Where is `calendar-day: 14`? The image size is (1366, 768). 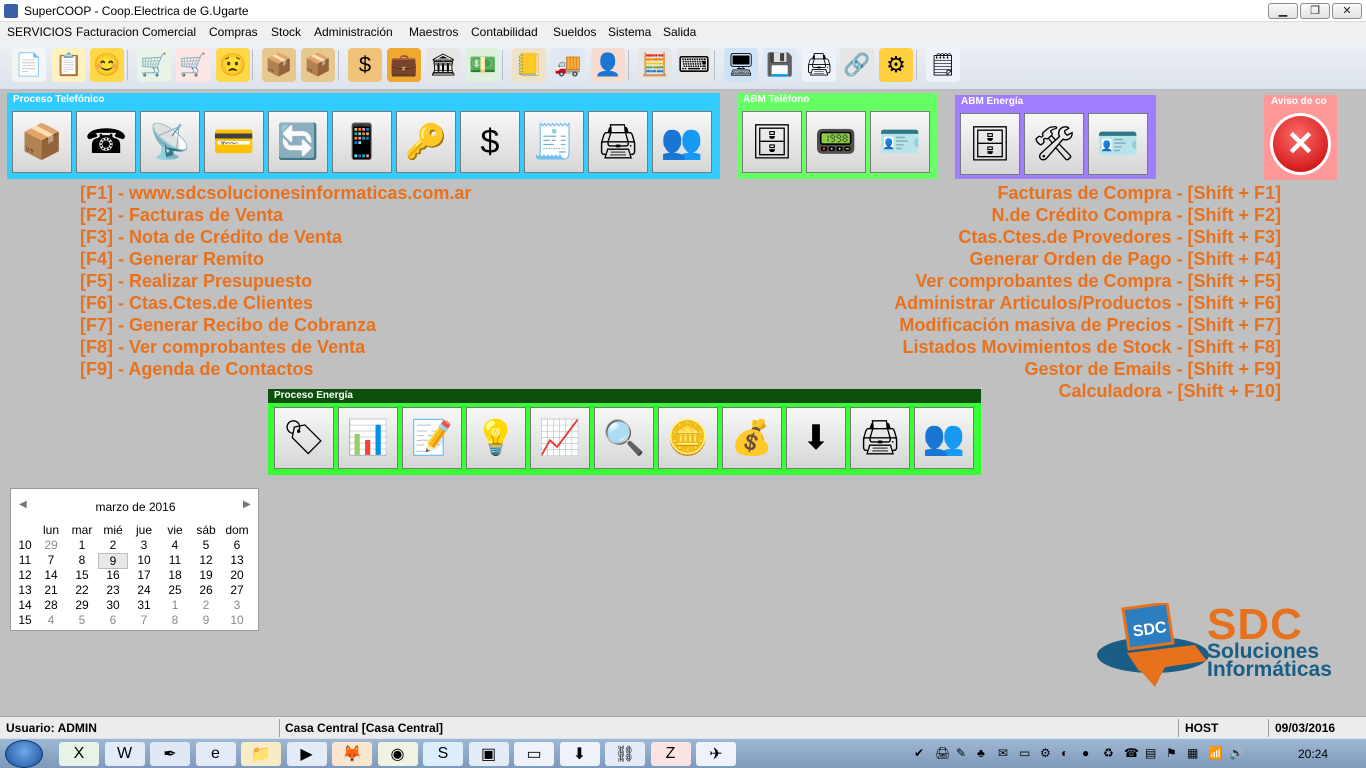
calendar-day: 14 is located at coordinates (51, 575).